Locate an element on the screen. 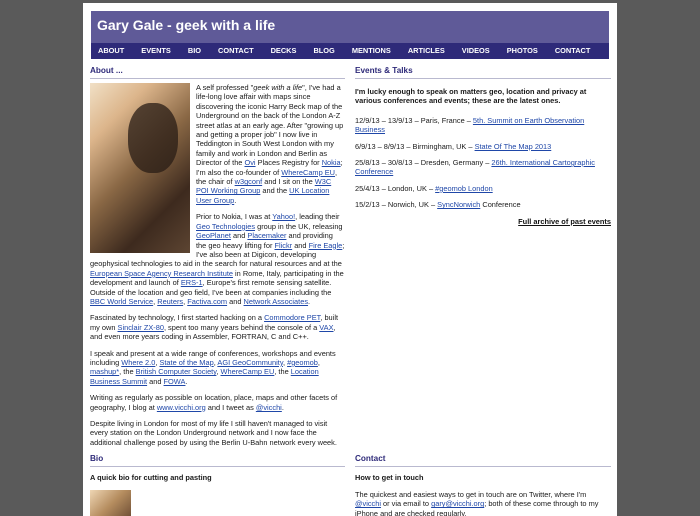  event-link: State Of The Map 2013 is located at coordinates (513, 146).